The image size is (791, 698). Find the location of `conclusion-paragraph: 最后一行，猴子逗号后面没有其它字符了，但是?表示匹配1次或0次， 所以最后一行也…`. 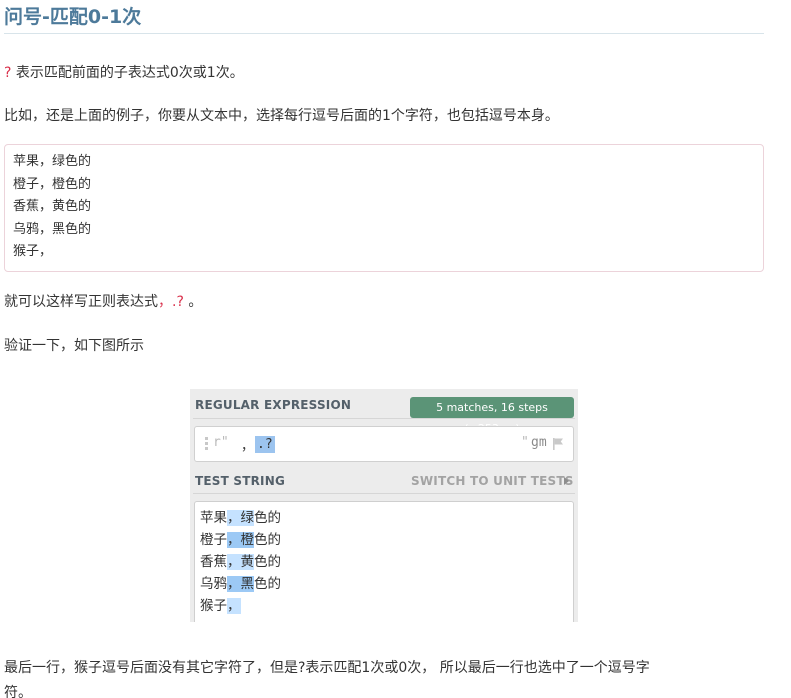

conclusion-paragraph: 最后一行，猴子逗号后面没有其它字符了，但是?表示匹配1次或0次， 所以最后一行也… is located at coordinates (327, 668).